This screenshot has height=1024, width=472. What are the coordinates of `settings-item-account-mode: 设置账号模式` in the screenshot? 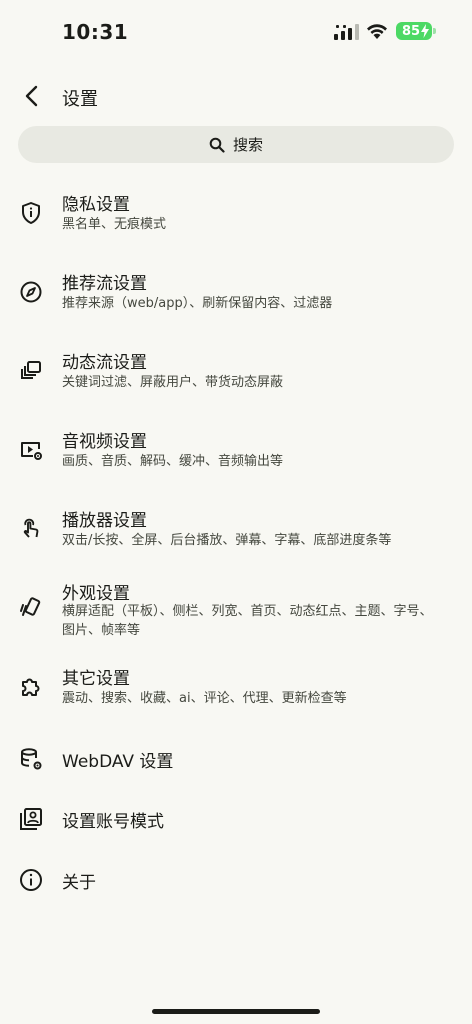 It's located at (236, 820).